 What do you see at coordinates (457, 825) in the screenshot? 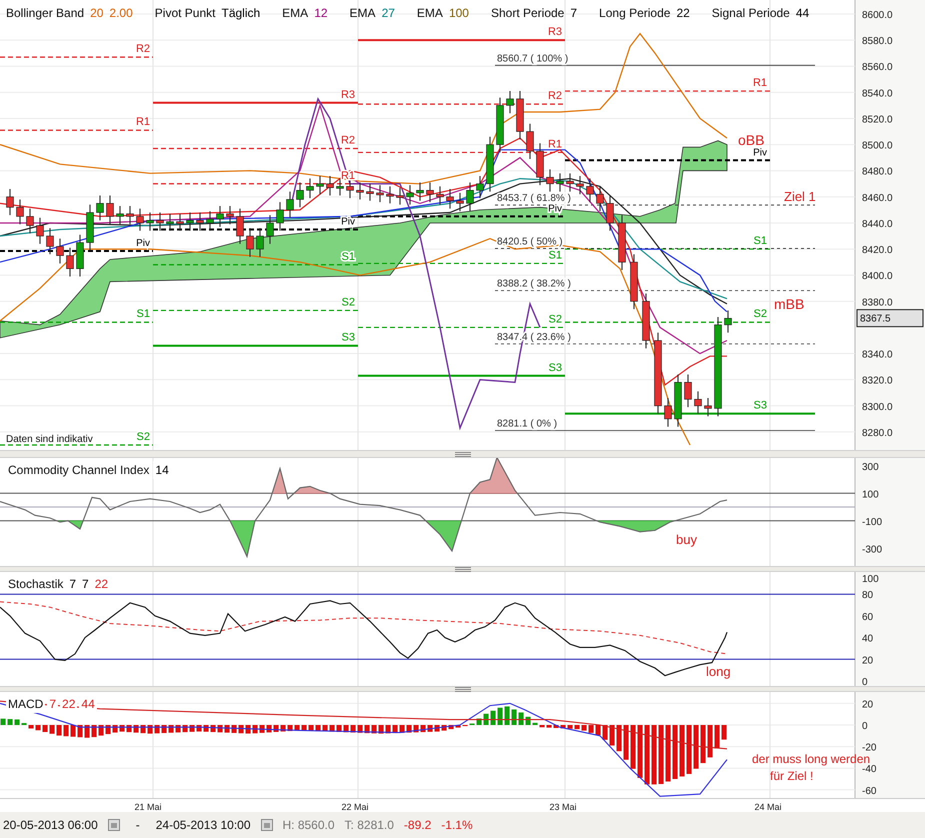
I see `change-percent: -1.1%` at bounding box center [457, 825].